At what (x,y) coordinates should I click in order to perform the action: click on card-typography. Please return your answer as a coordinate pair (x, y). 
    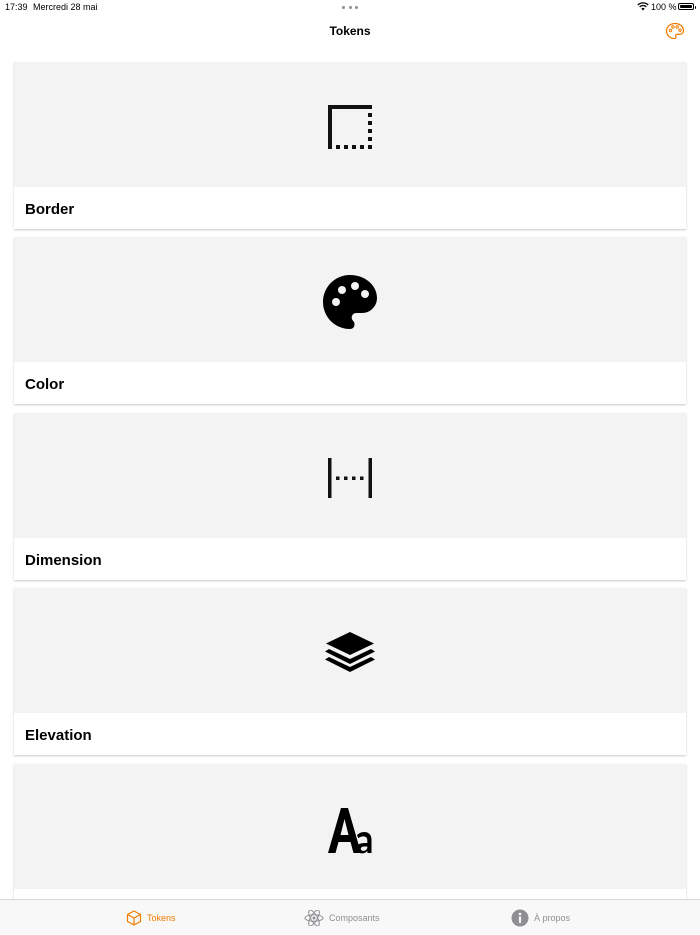
    Looking at the image, I should click on (350, 831).